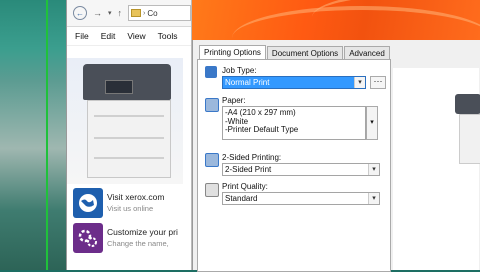  I want to click on job-type-value: Normal Print, so click(247, 82).